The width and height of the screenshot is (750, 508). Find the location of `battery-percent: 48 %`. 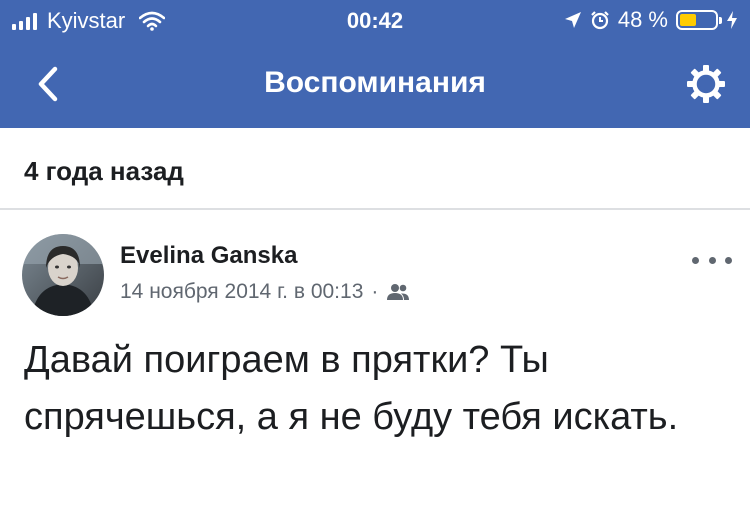

battery-percent: 48 % is located at coordinates (642, 19).